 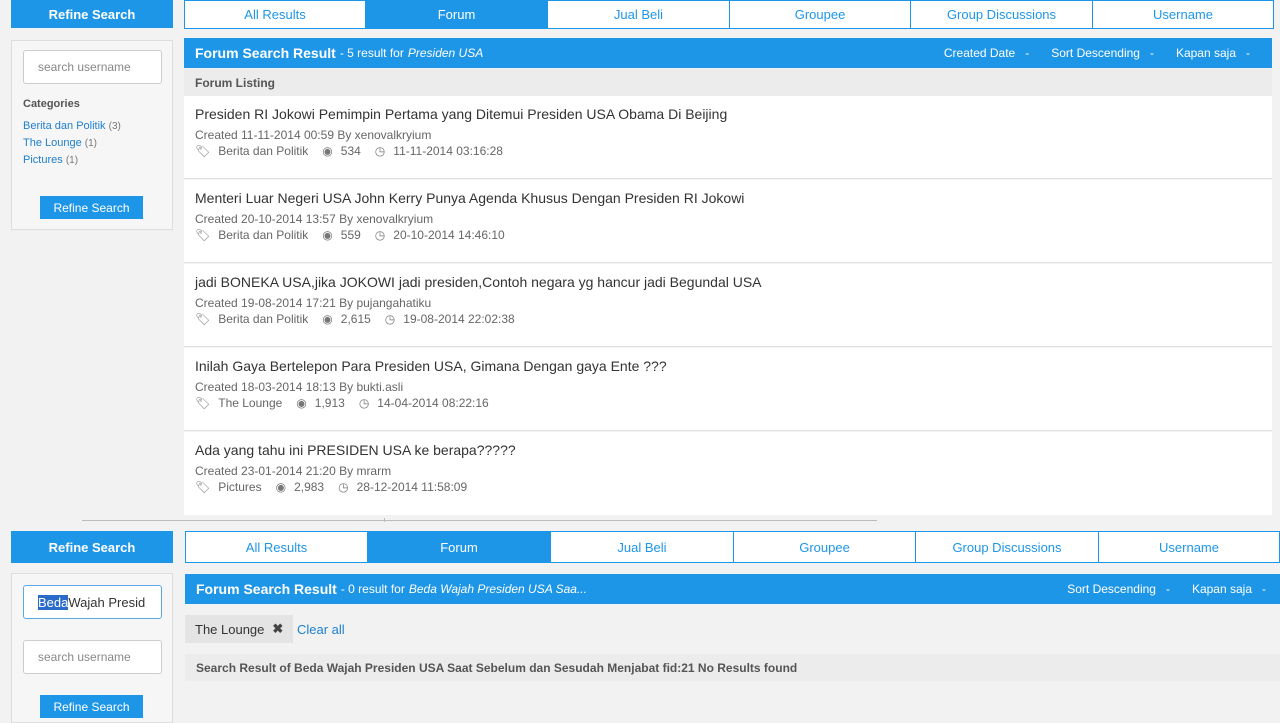 What do you see at coordinates (459, 319) in the screenshot?
I see `thread-last-post: 19-08-2014 22:02:38` at bounding box center [459, 319].